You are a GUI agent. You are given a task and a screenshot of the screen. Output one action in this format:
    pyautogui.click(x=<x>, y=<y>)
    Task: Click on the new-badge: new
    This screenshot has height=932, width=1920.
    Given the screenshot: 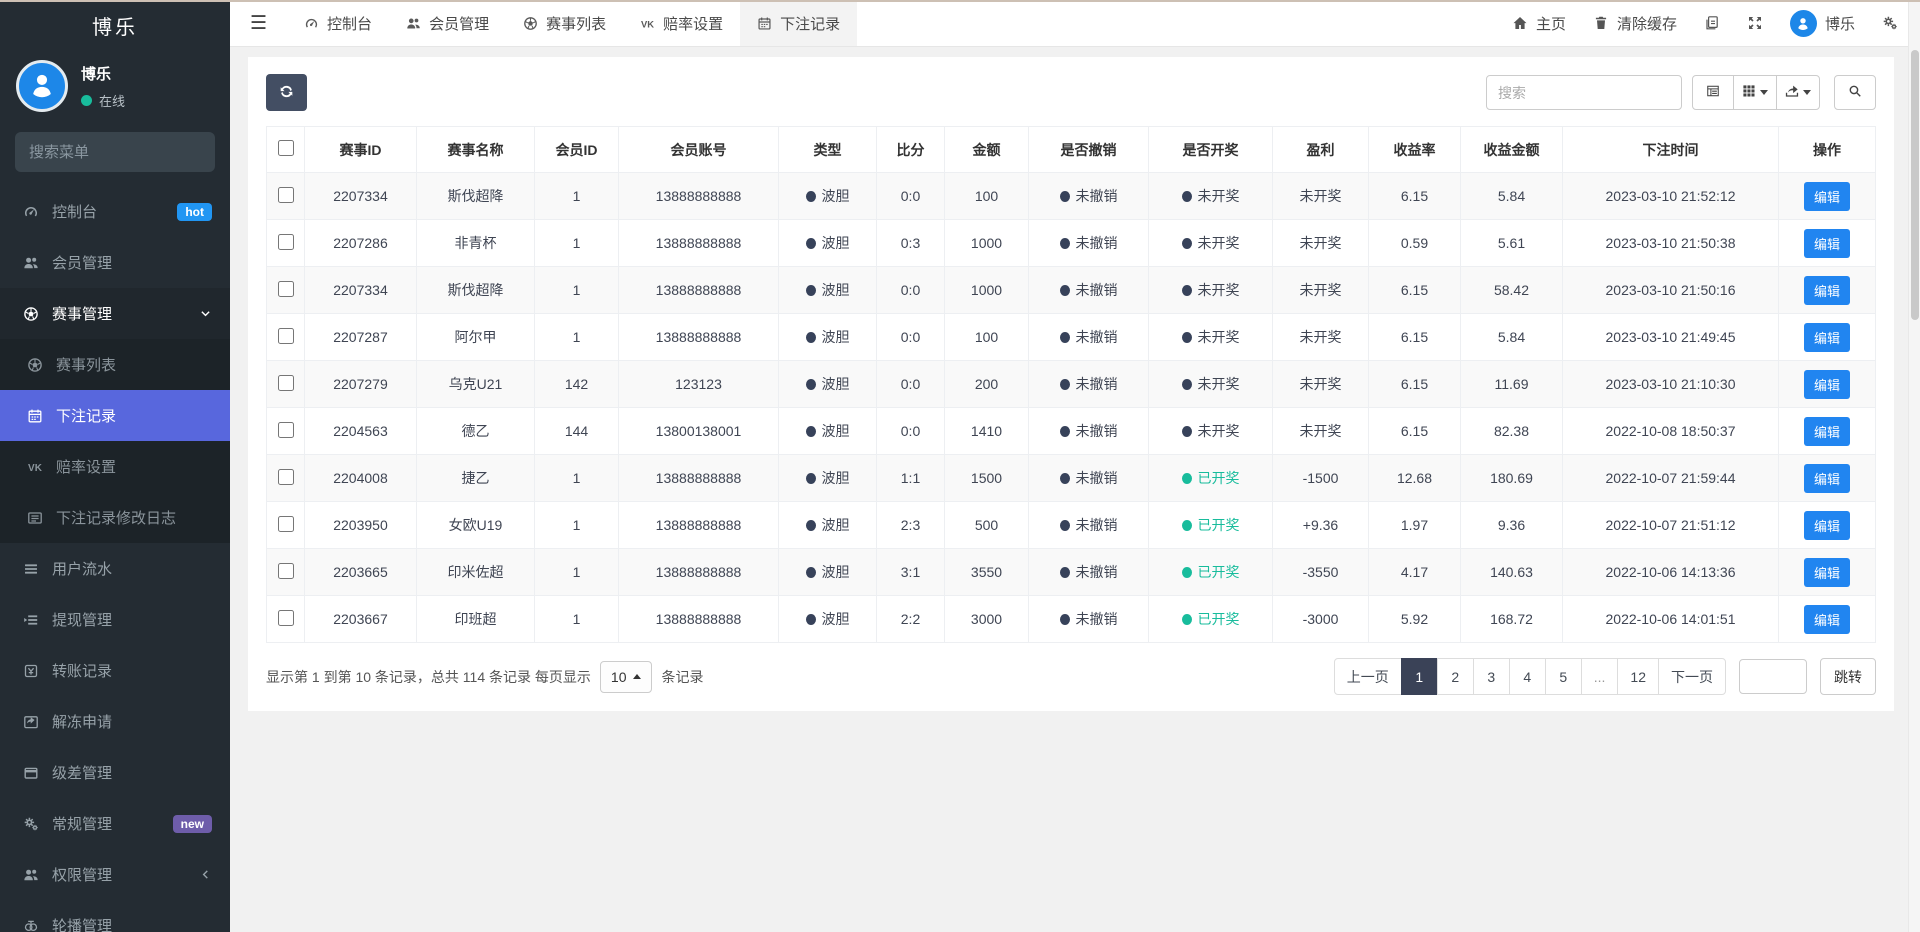 What is the action you would take?
    pyautogui.click(x=192, y=823)
    